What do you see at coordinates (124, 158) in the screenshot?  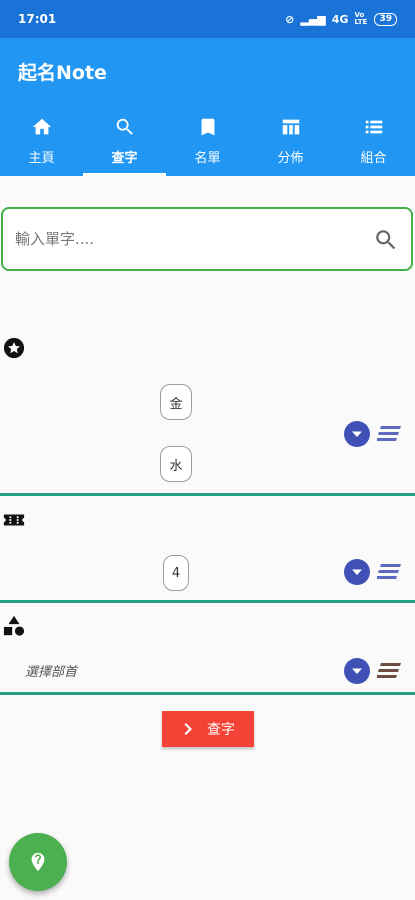 I see `tab-lookup-label: 查字` at bounding box center [124, 158].